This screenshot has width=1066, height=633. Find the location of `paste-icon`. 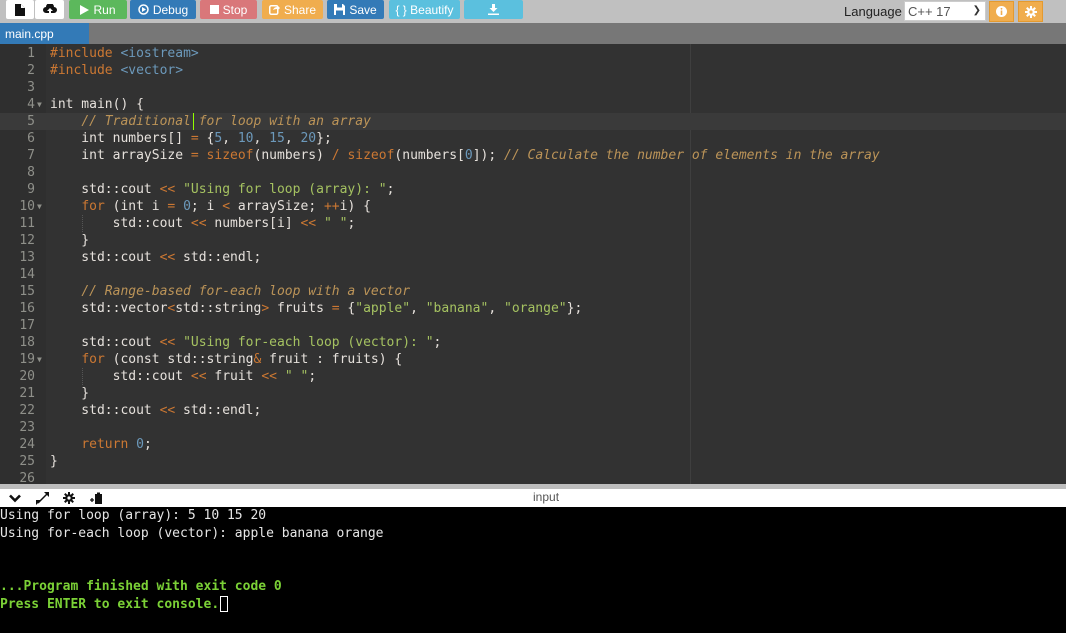

paste-icon is located at coordinates (95, 498).